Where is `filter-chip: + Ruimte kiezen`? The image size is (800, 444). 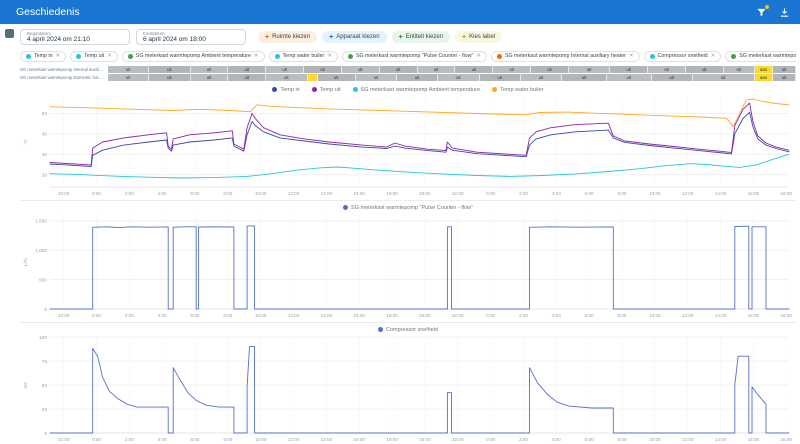 filter-chip: + Ruimte kiezen is located at coordinates (288, 37).